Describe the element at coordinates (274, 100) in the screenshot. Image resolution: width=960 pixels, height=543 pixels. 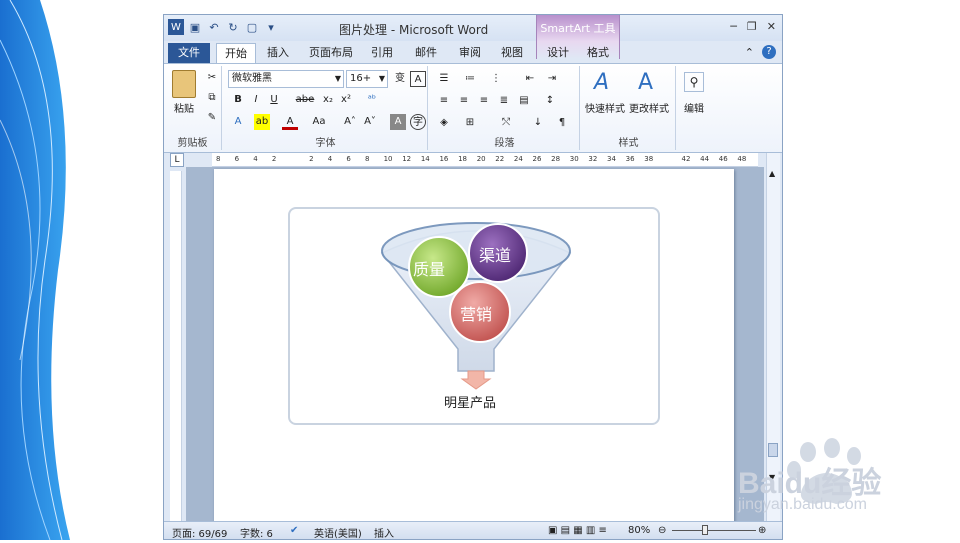
I see `underline-button: U` at that location.